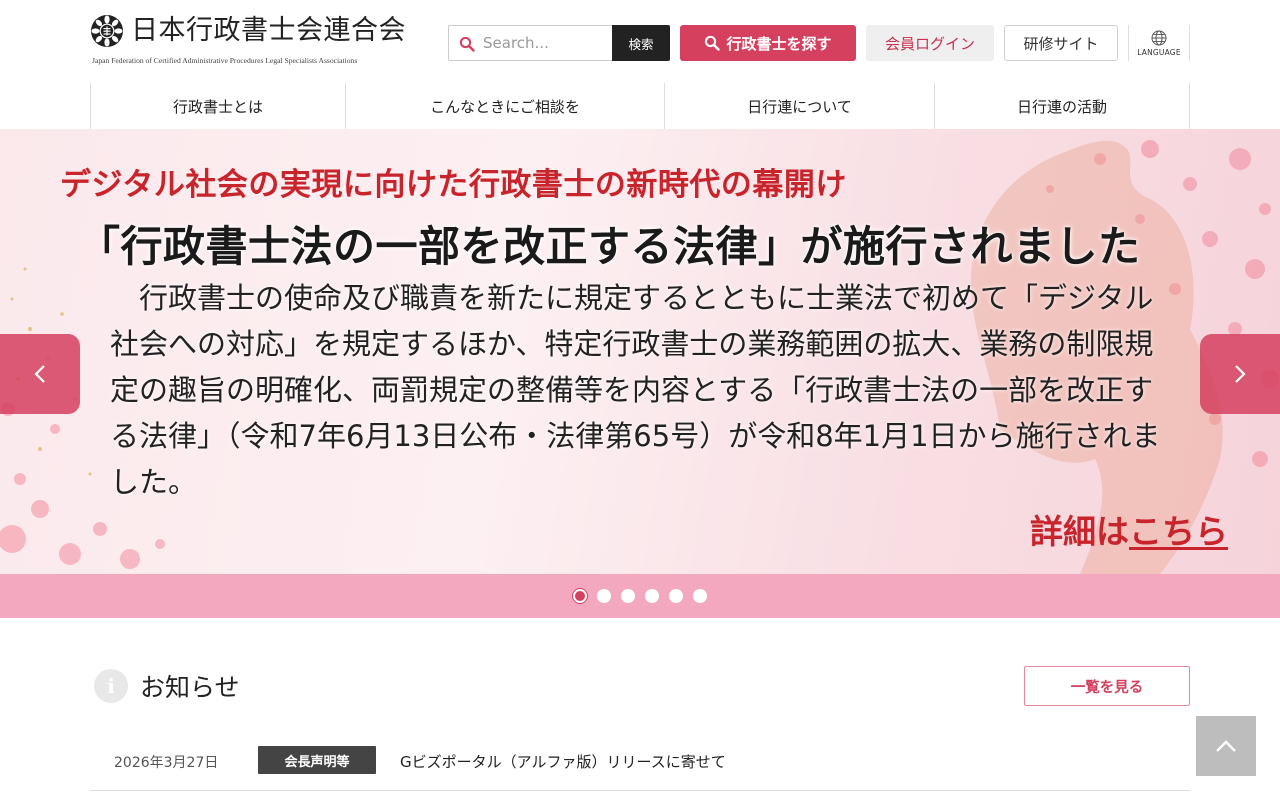 The width and height of the screenshot is (1280, 800). I want to click on chevron-right-icon, so click(1240, 374).